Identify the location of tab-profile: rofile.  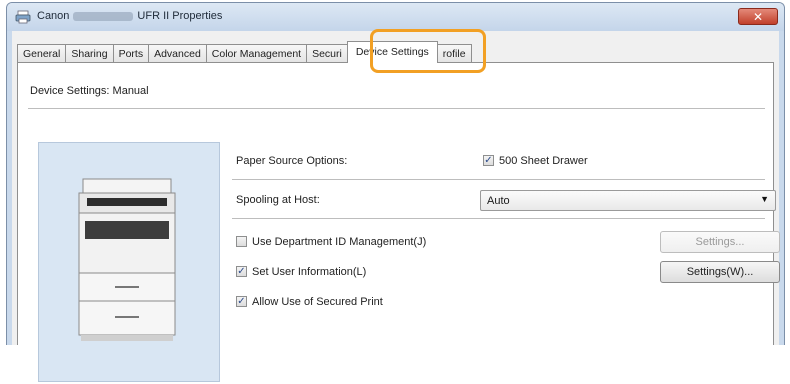
(454, 53).